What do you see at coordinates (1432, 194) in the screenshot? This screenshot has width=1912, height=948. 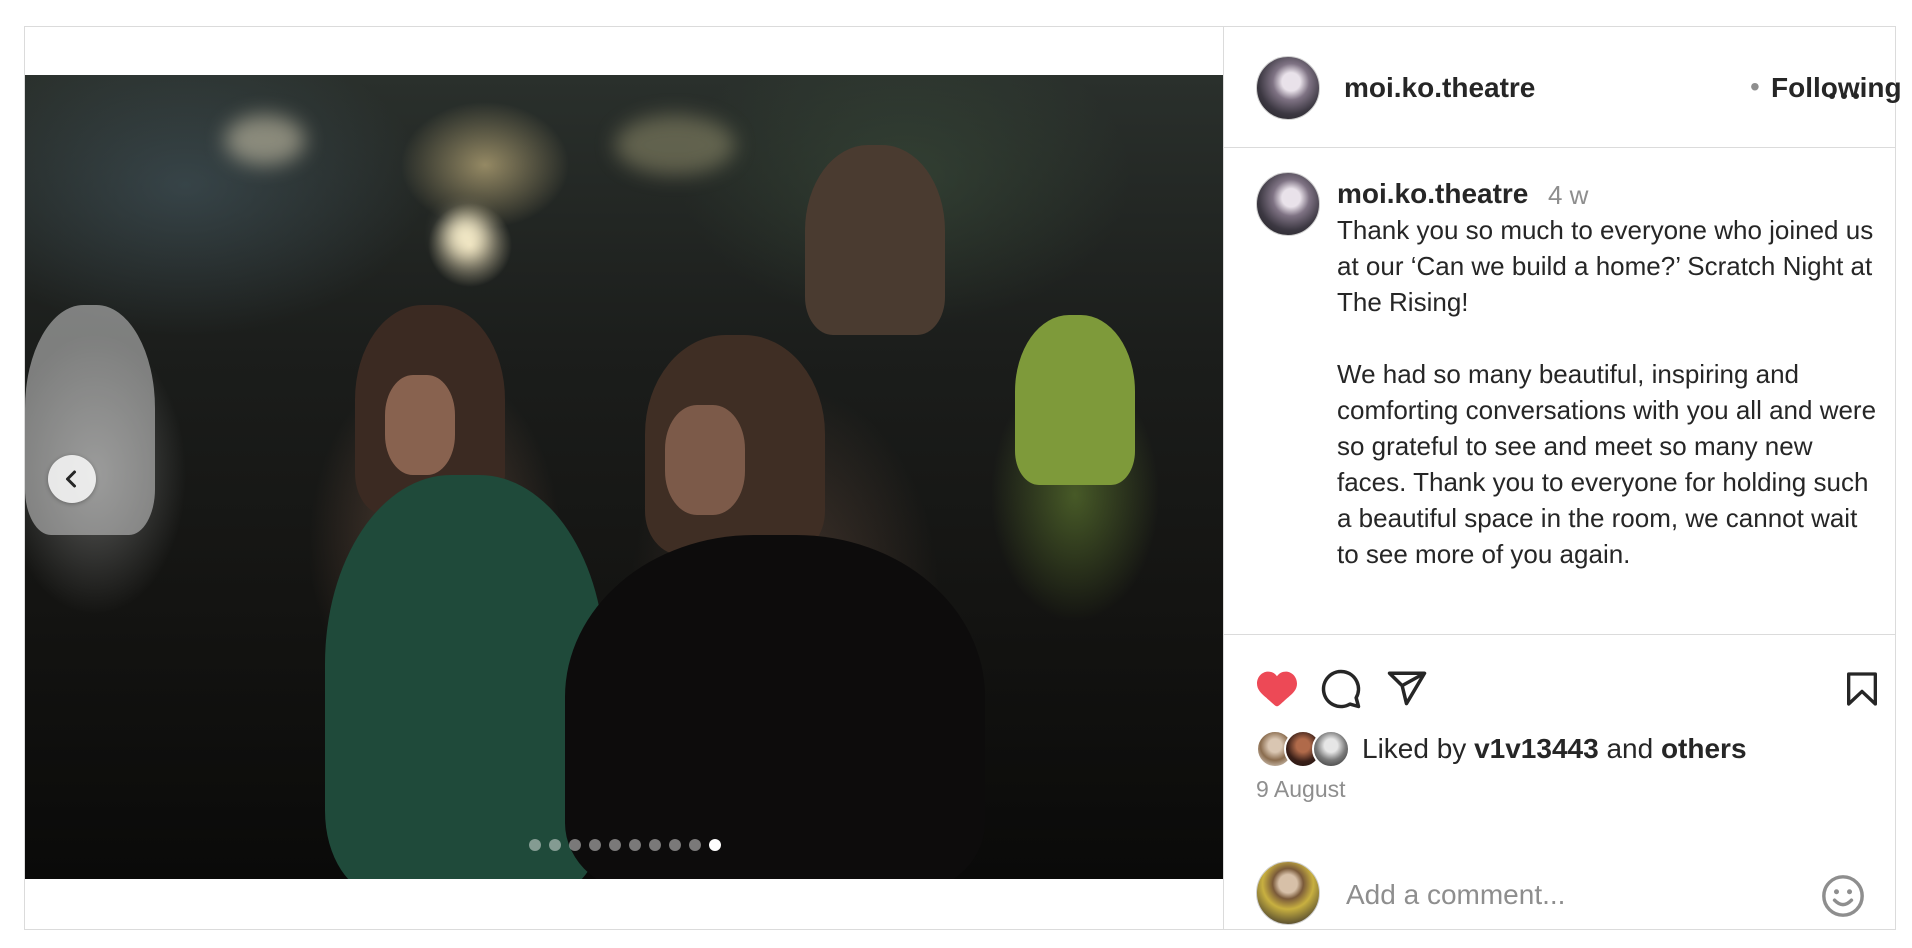 I see `caption-username: moi.ko.theatre` at bounding box center [1432, 194].